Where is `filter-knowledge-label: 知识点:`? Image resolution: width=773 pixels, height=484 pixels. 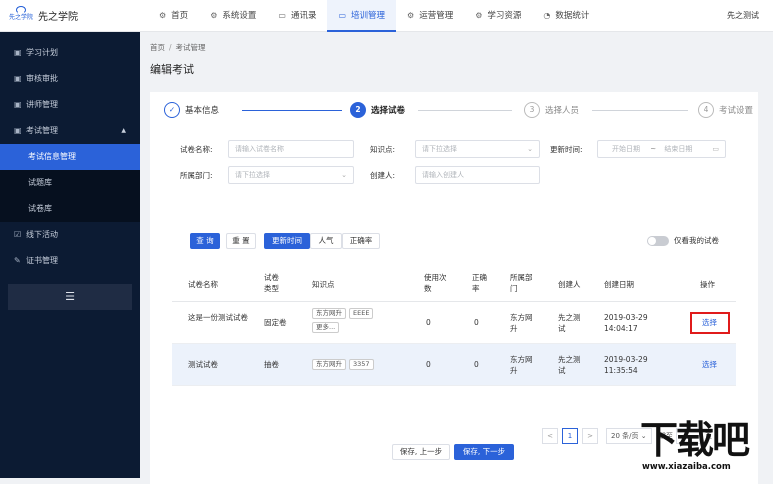
filter-knowledge-label: 知识点: is located at coordinates (383, 149).